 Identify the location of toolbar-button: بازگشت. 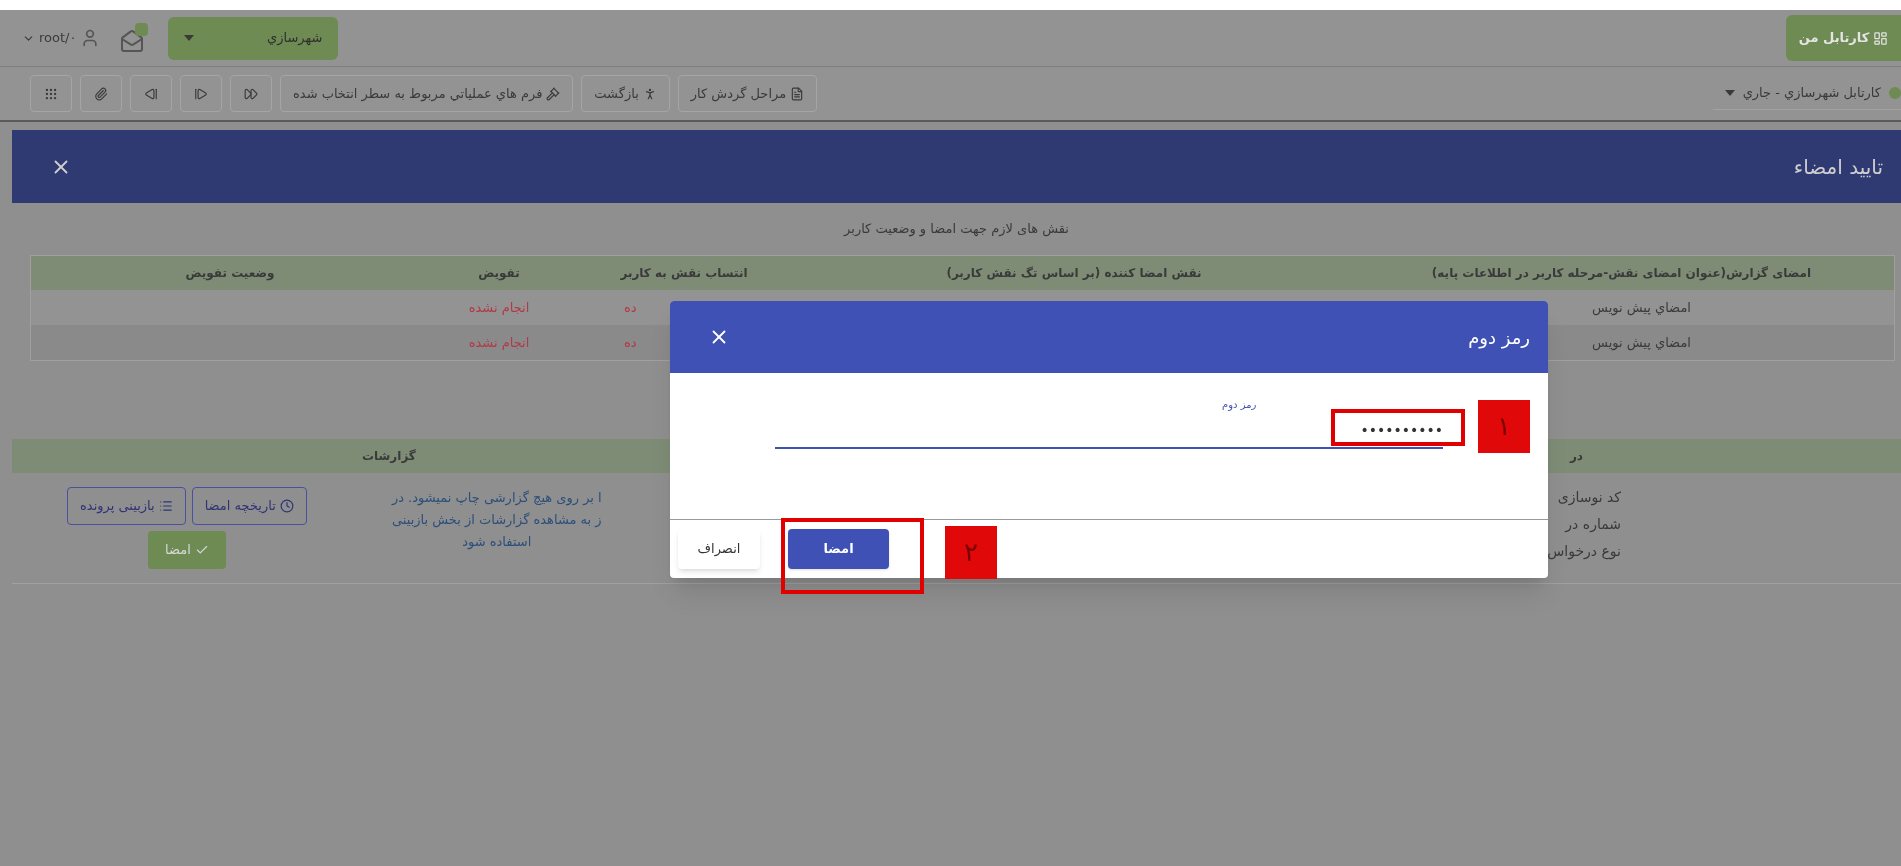
(625, 93).